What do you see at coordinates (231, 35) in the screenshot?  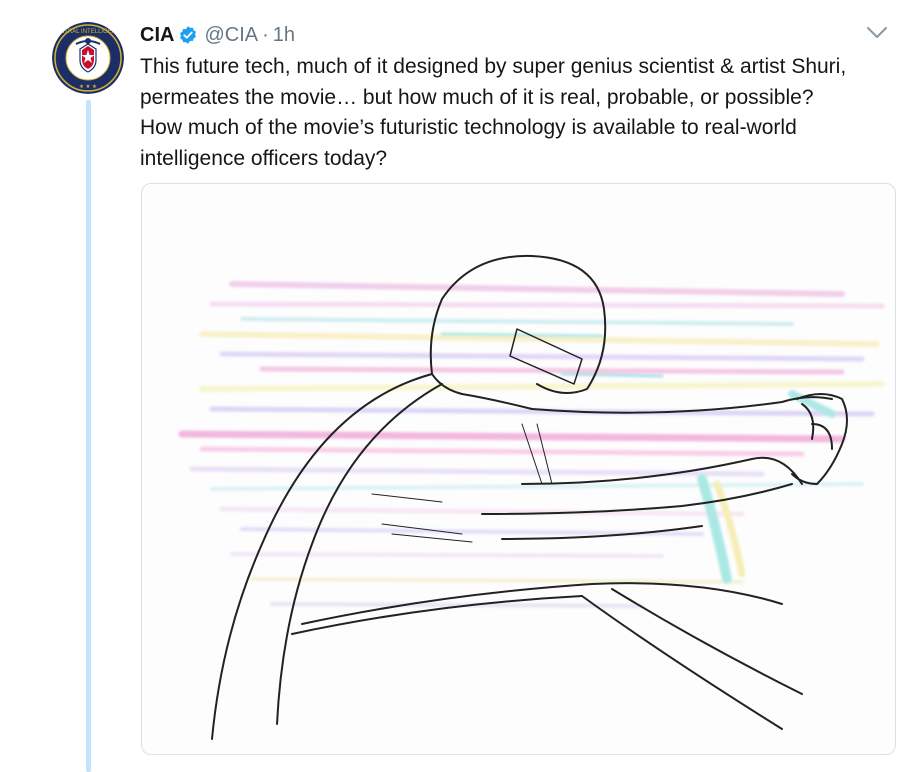 I see `author-handle: @CIA` at bounding box center [231, 35].